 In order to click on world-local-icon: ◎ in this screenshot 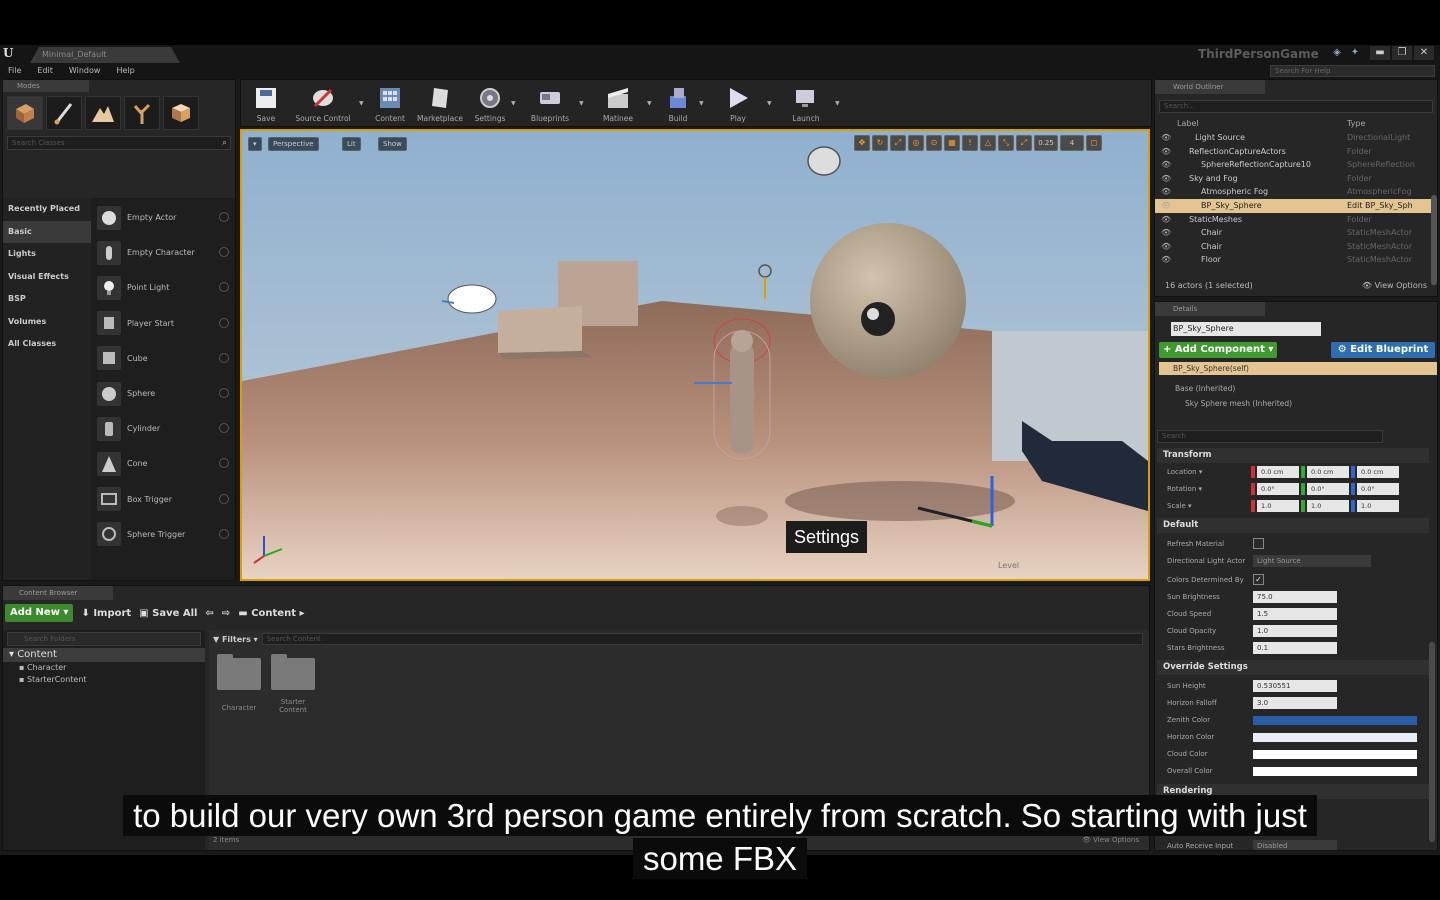, I will do `click(916, 143)`.